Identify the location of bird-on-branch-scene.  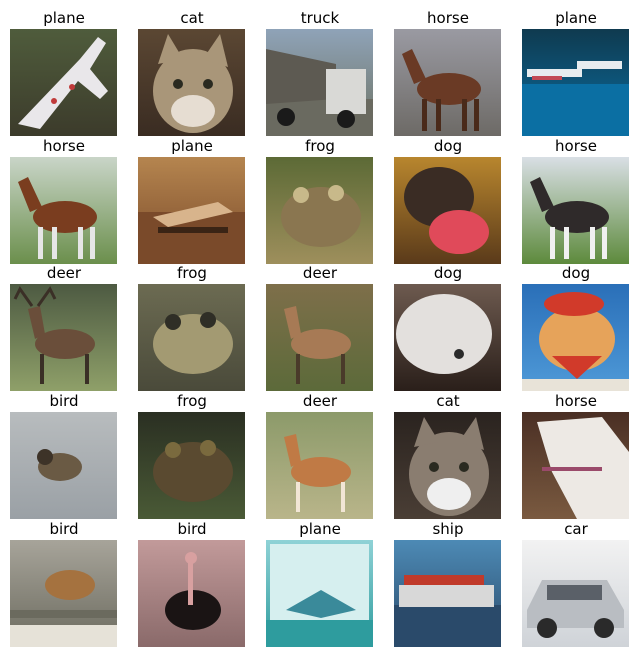
(63, 593).